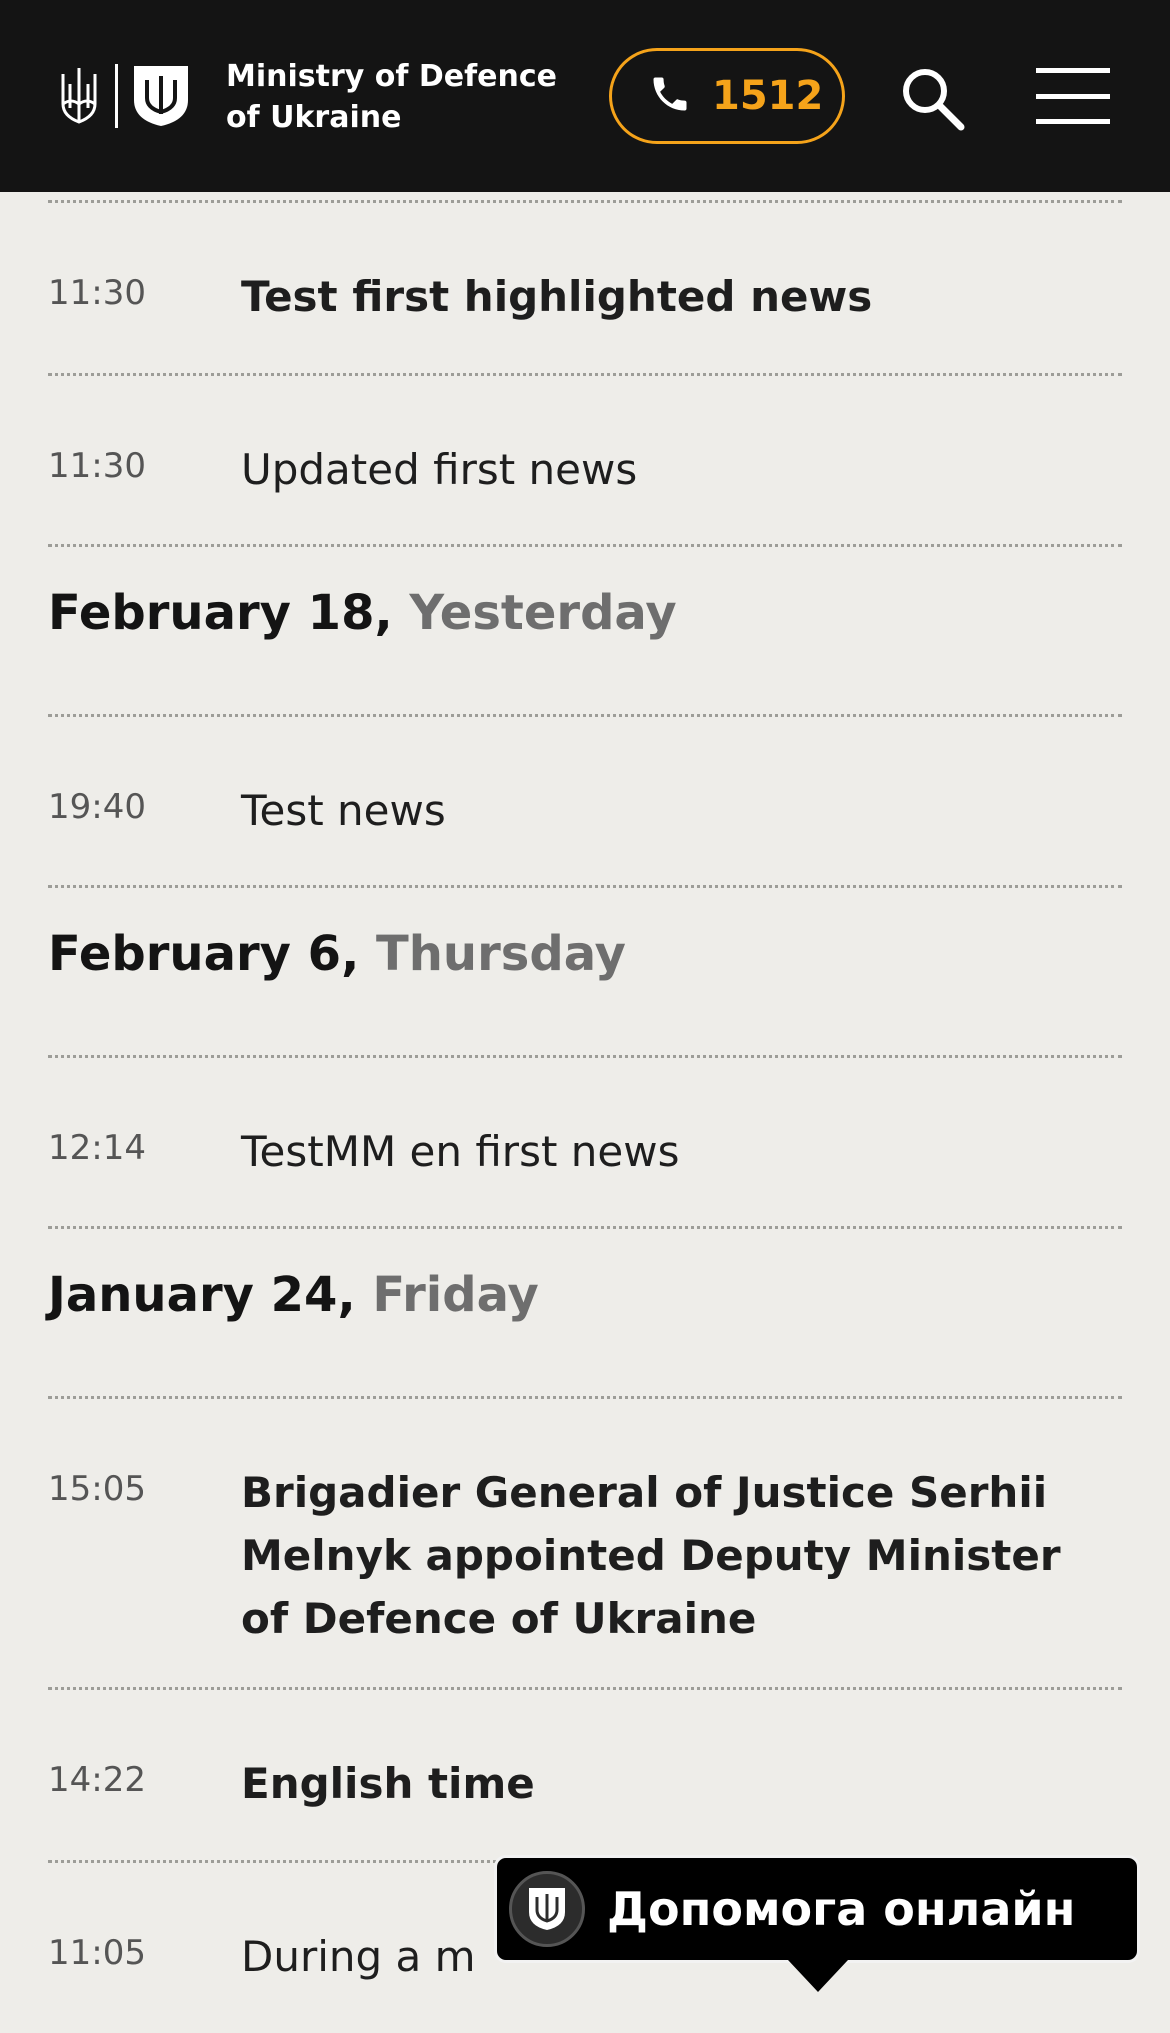 Image resolution: width=1170 pixels, height=2033 pixels. I want to click on search-button, so click(933, 99).